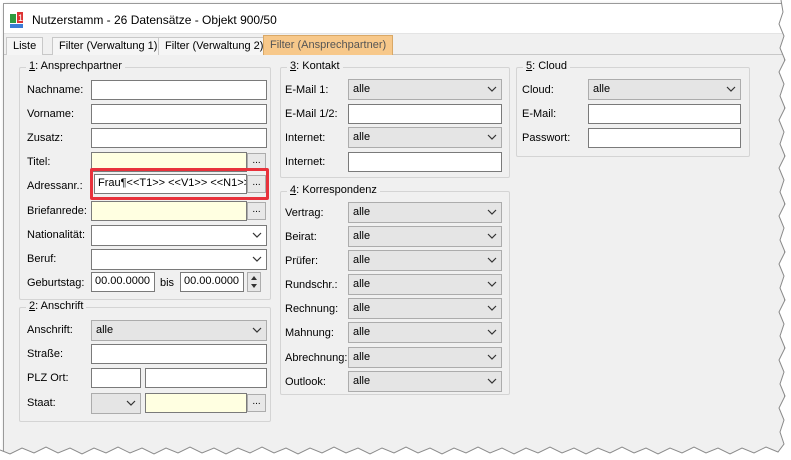  I want to click on app-icon: 1, so click(16, 20).